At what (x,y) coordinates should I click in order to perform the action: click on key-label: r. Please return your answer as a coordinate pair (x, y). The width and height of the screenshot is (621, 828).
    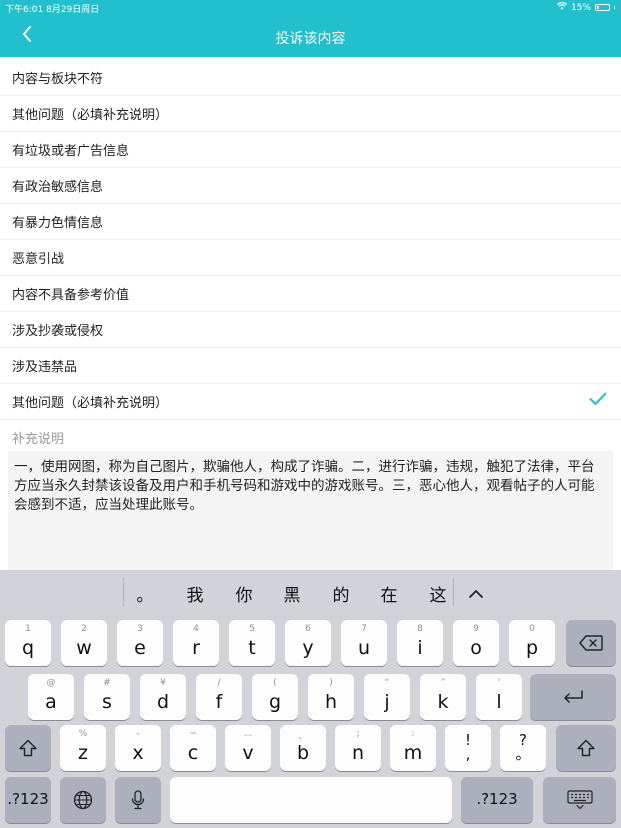
    Looking at the image, I should click on (196, 648).